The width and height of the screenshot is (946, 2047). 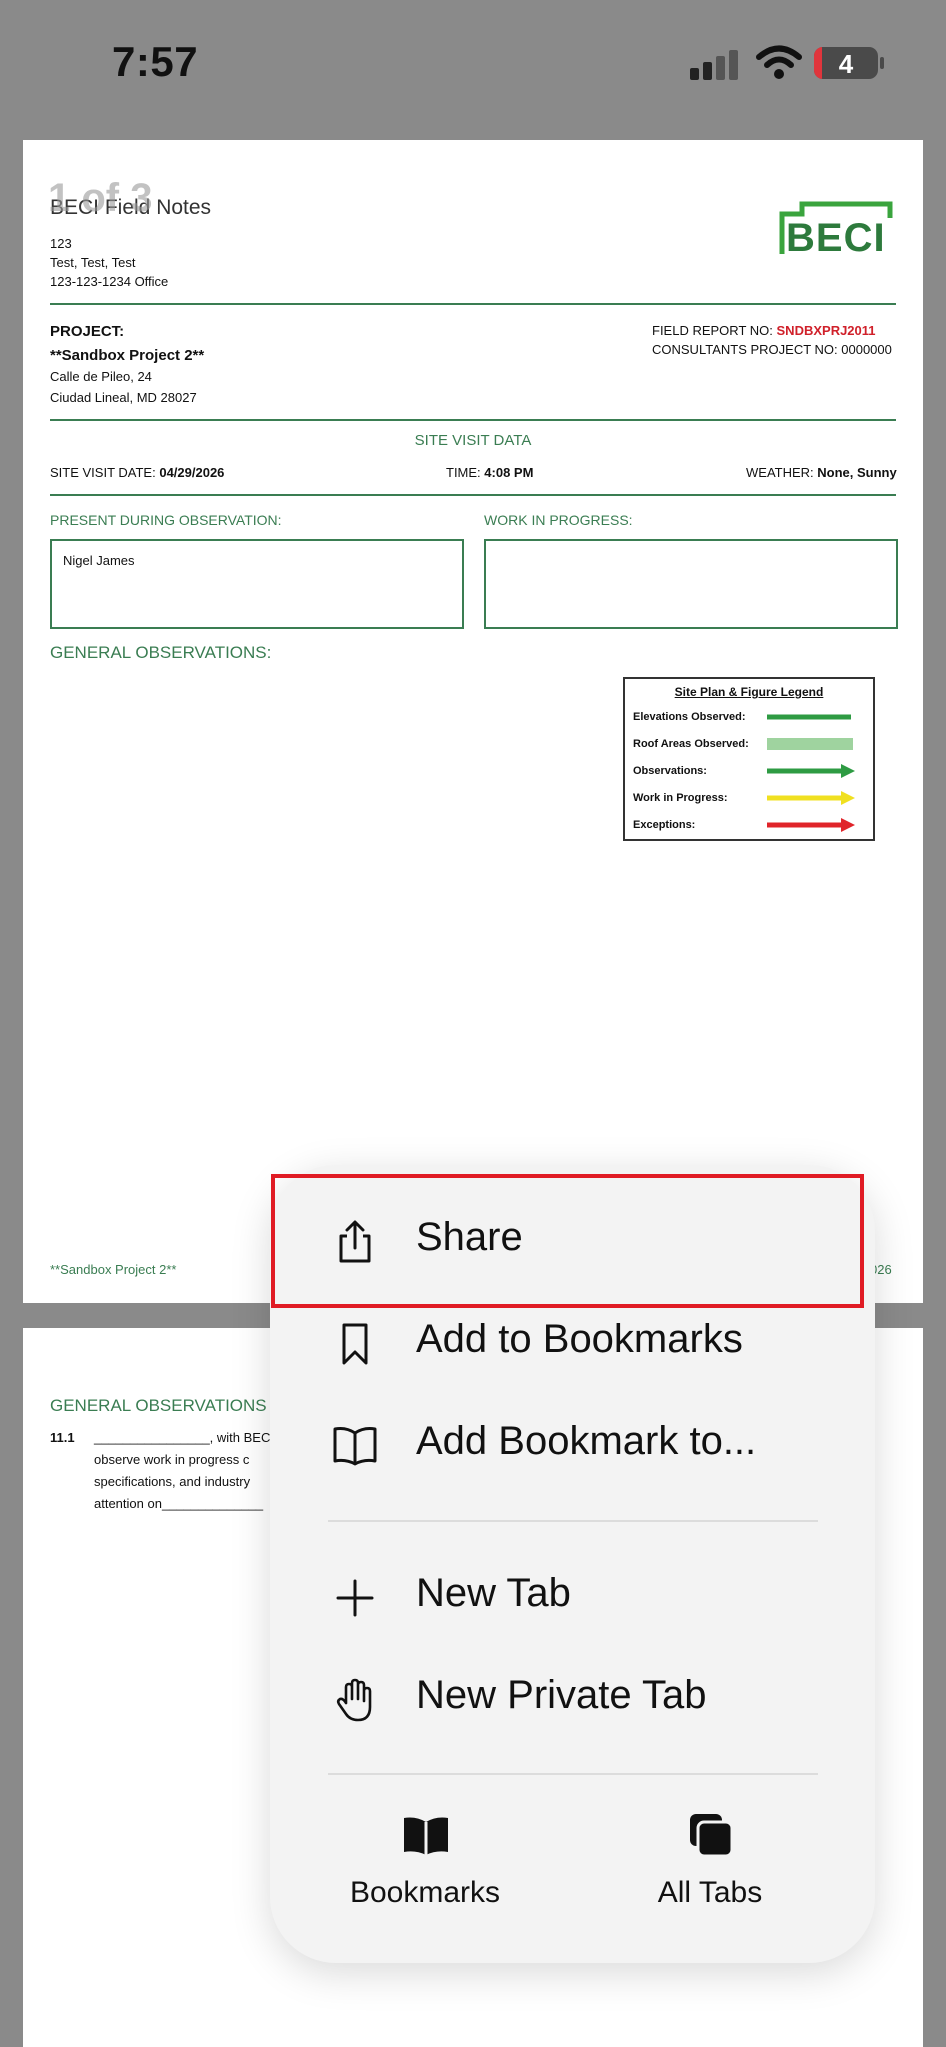 I want to click on page-indicator: 1 of 3, so click(x=100, y=198).